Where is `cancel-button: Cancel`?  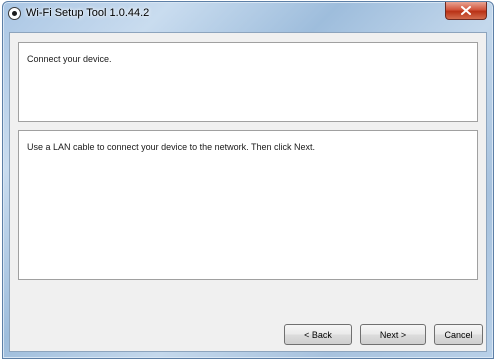
cancel-button: Cancel is located at coordinates (458, 334).